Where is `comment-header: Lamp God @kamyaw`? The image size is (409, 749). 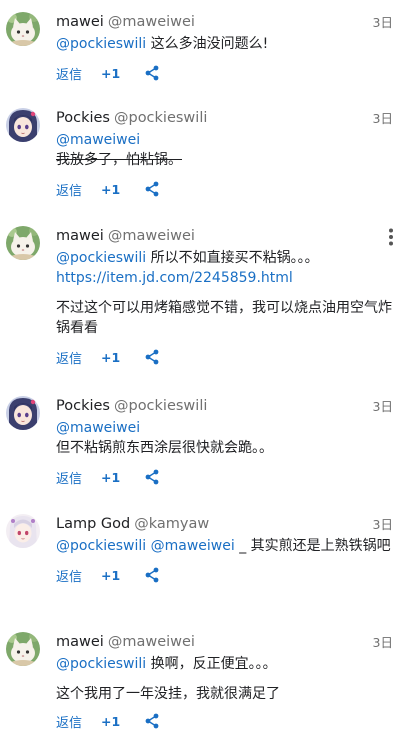
comment-header: Lamp God @kamyaw is located at coordinates (224, 524).